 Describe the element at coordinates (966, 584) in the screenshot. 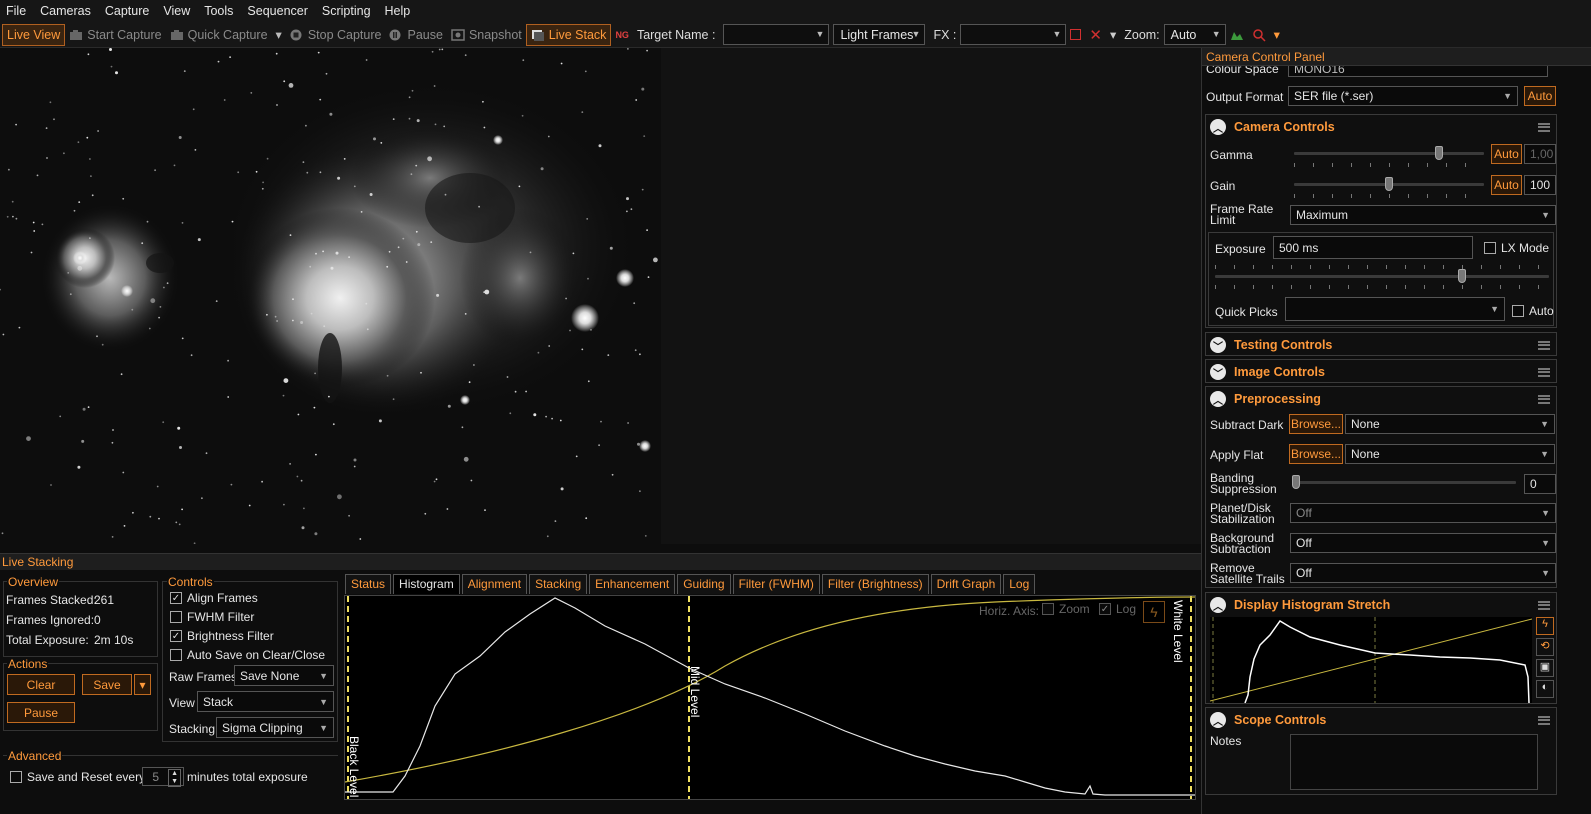

I see `tab-drift-graph: Drift Graph` at that location.